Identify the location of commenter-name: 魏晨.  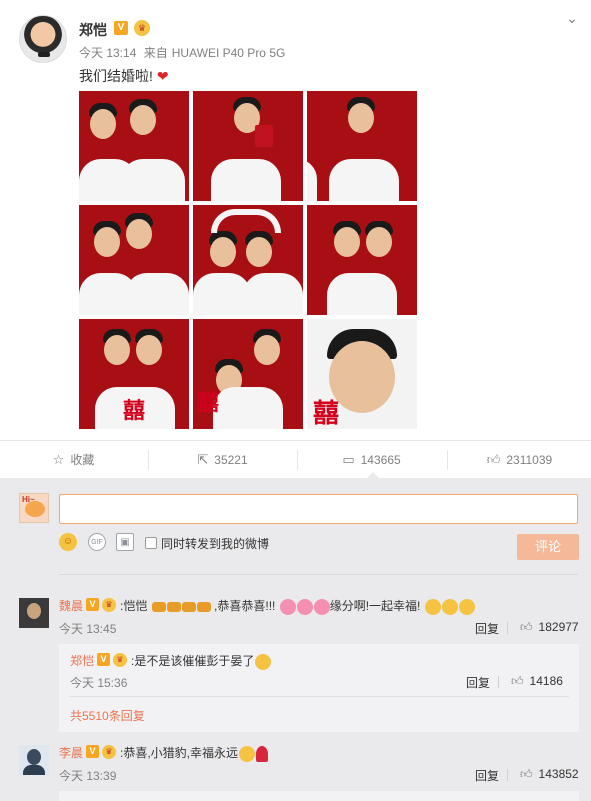
(71, 605).